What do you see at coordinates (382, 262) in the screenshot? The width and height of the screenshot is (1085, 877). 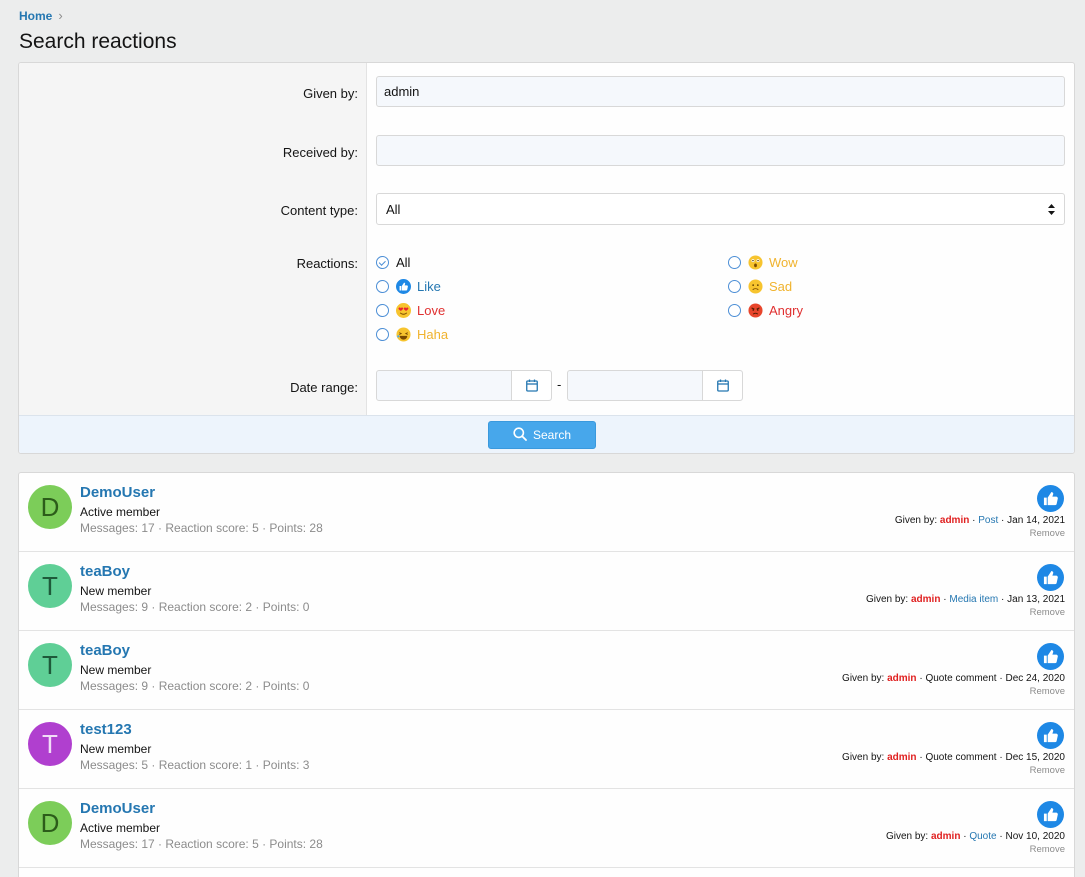 I see `radio-checked-icon` at bounding box center [382, 262].